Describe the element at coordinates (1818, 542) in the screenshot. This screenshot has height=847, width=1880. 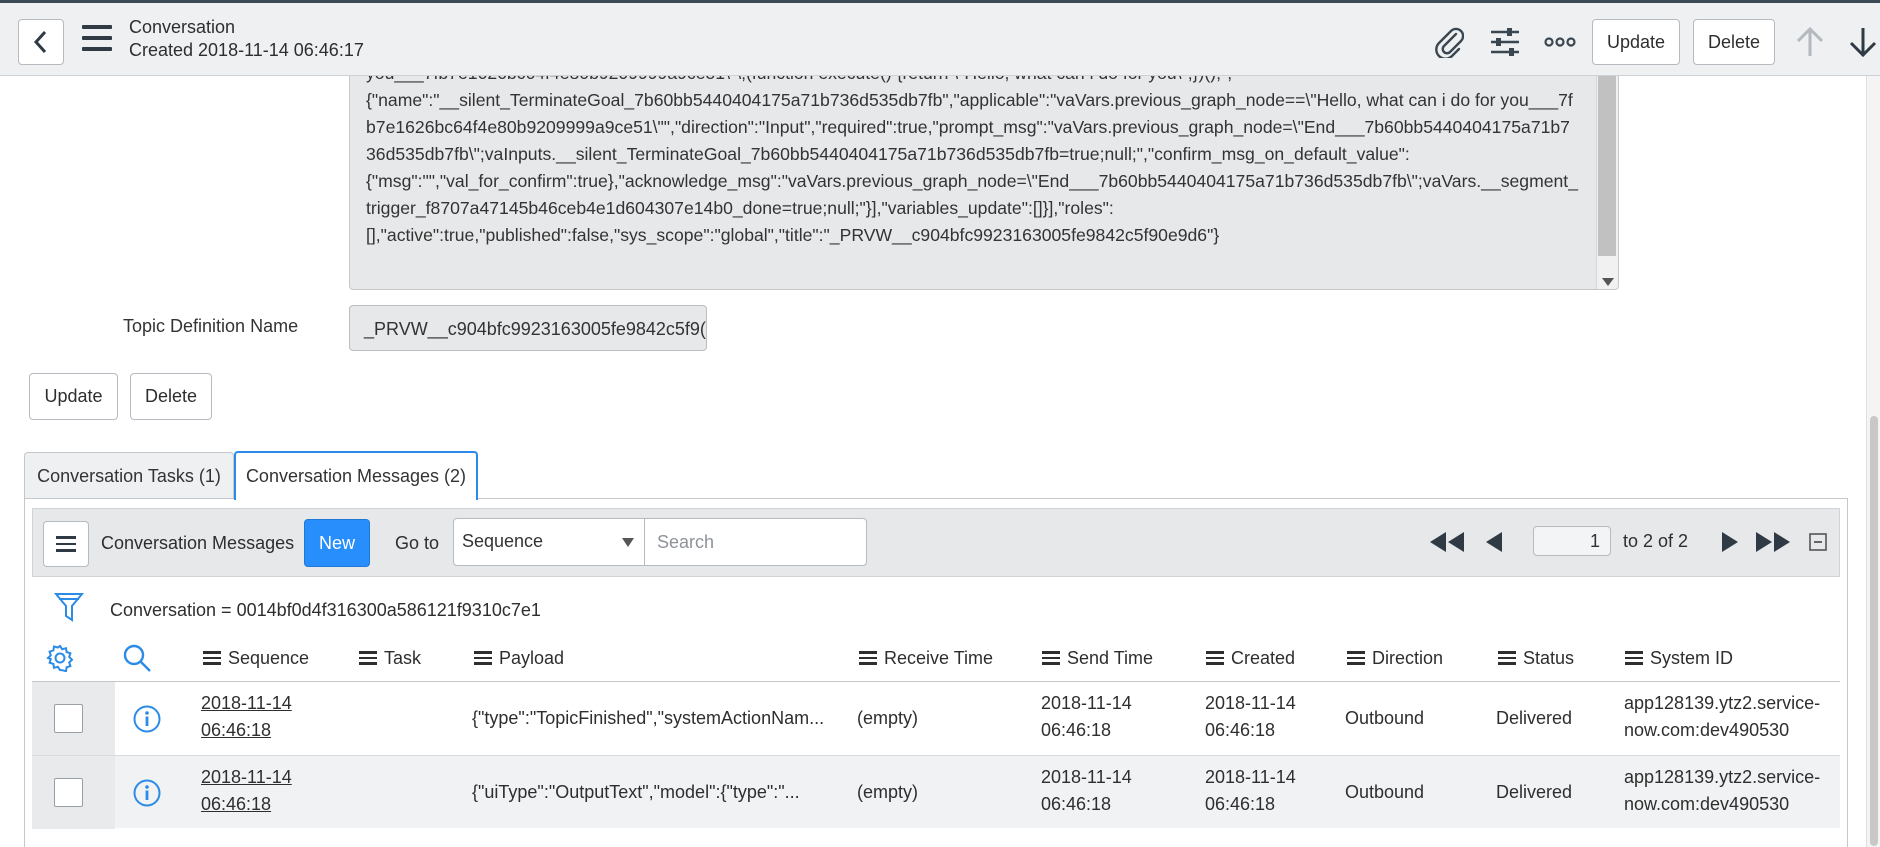
I see `collapse-icon` at that location.